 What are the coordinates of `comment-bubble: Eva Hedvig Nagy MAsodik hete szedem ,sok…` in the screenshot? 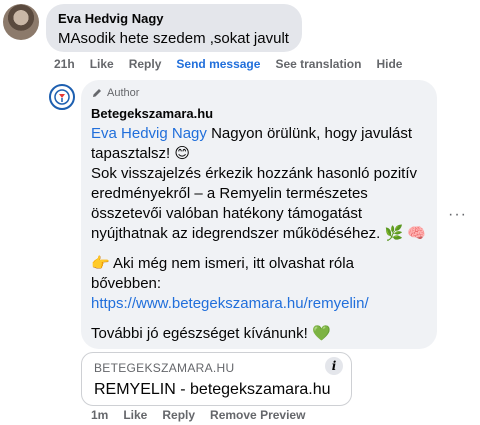 It's located at (174, 28).